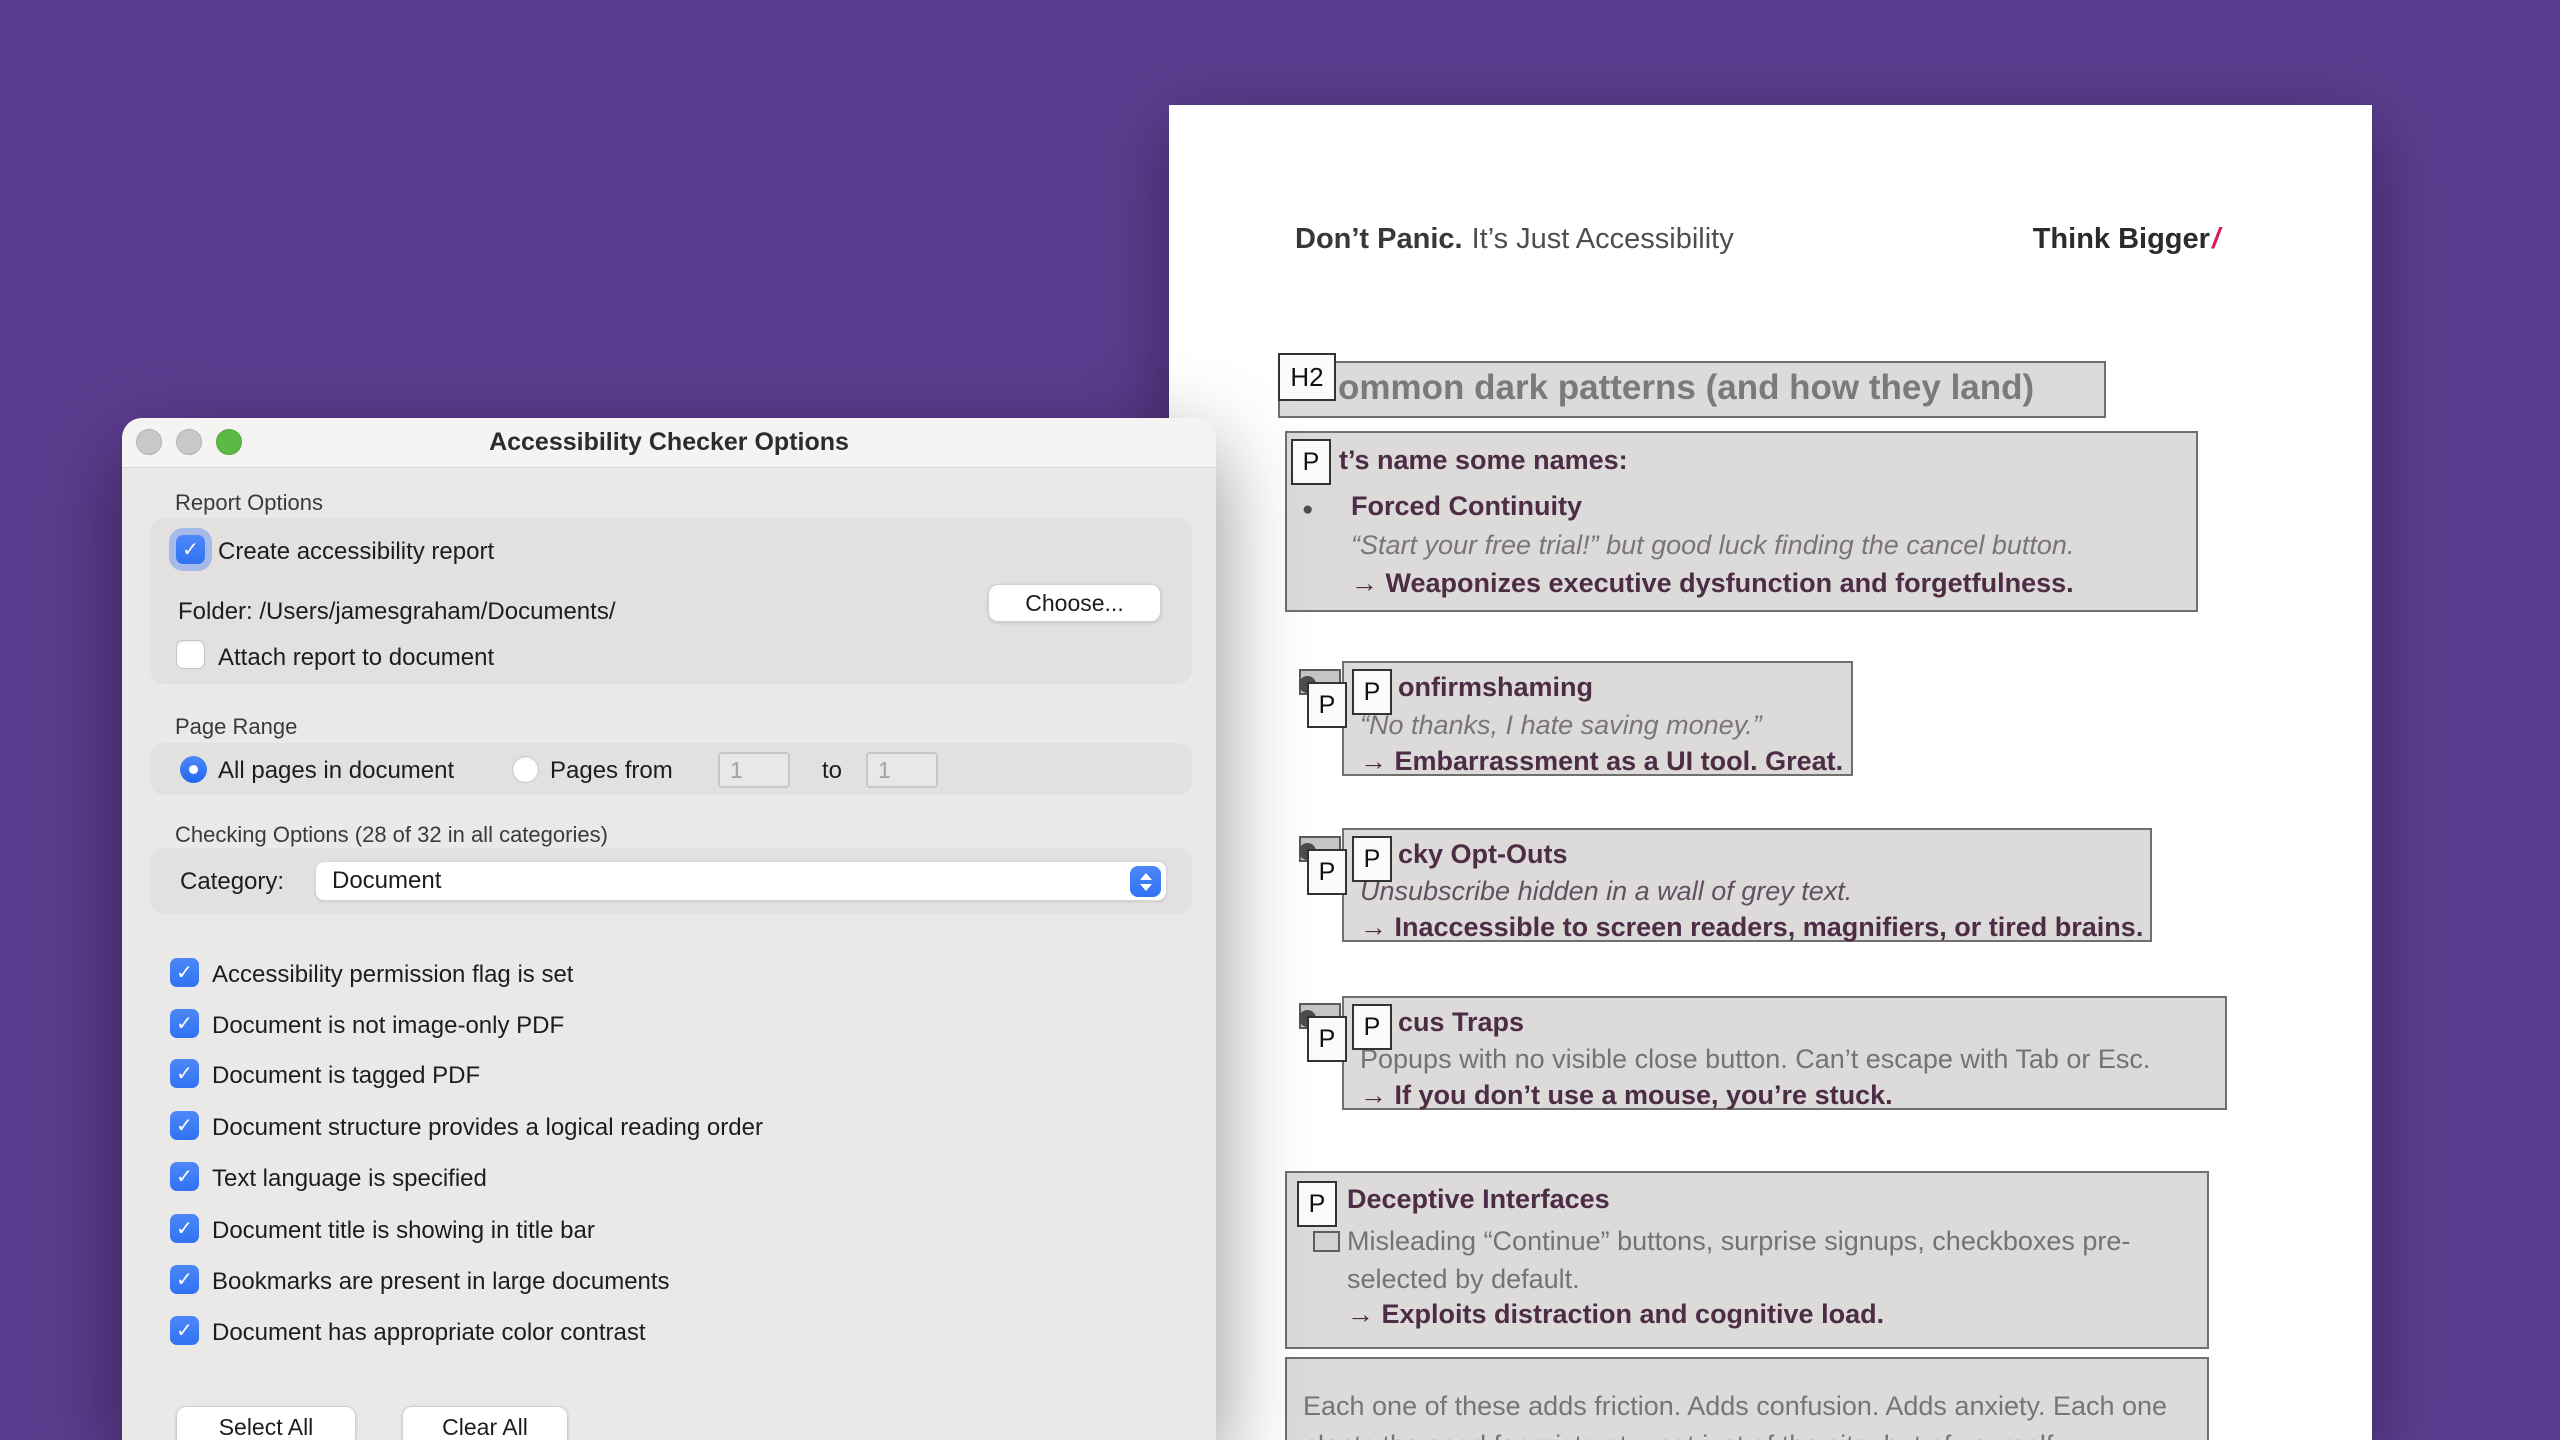  I want to click on section-heading-text: ommon dark patterns (and how they land), so click(1686, 387).